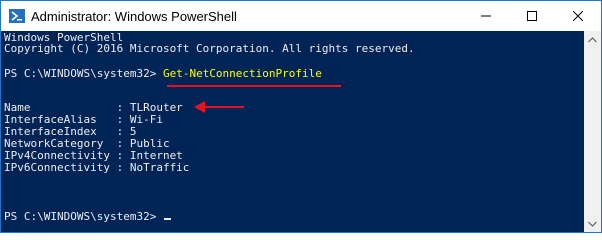  I want to click on vertical-scrollbar, so click(592, 131).